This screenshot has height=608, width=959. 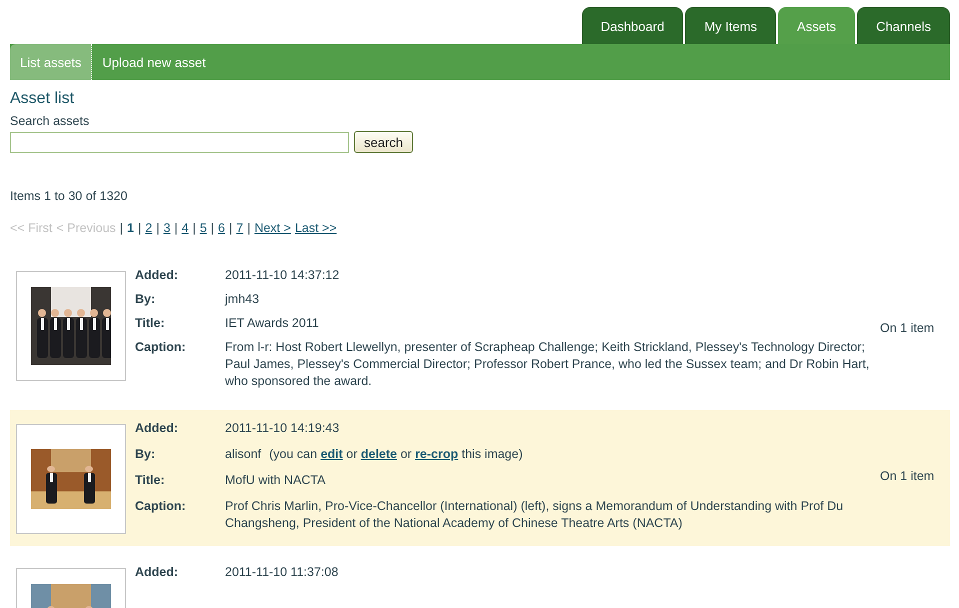 What do you see at coordinates (378, 454) in the screenshot?
I see `action-link: delete` at bounding box center [378, 454].